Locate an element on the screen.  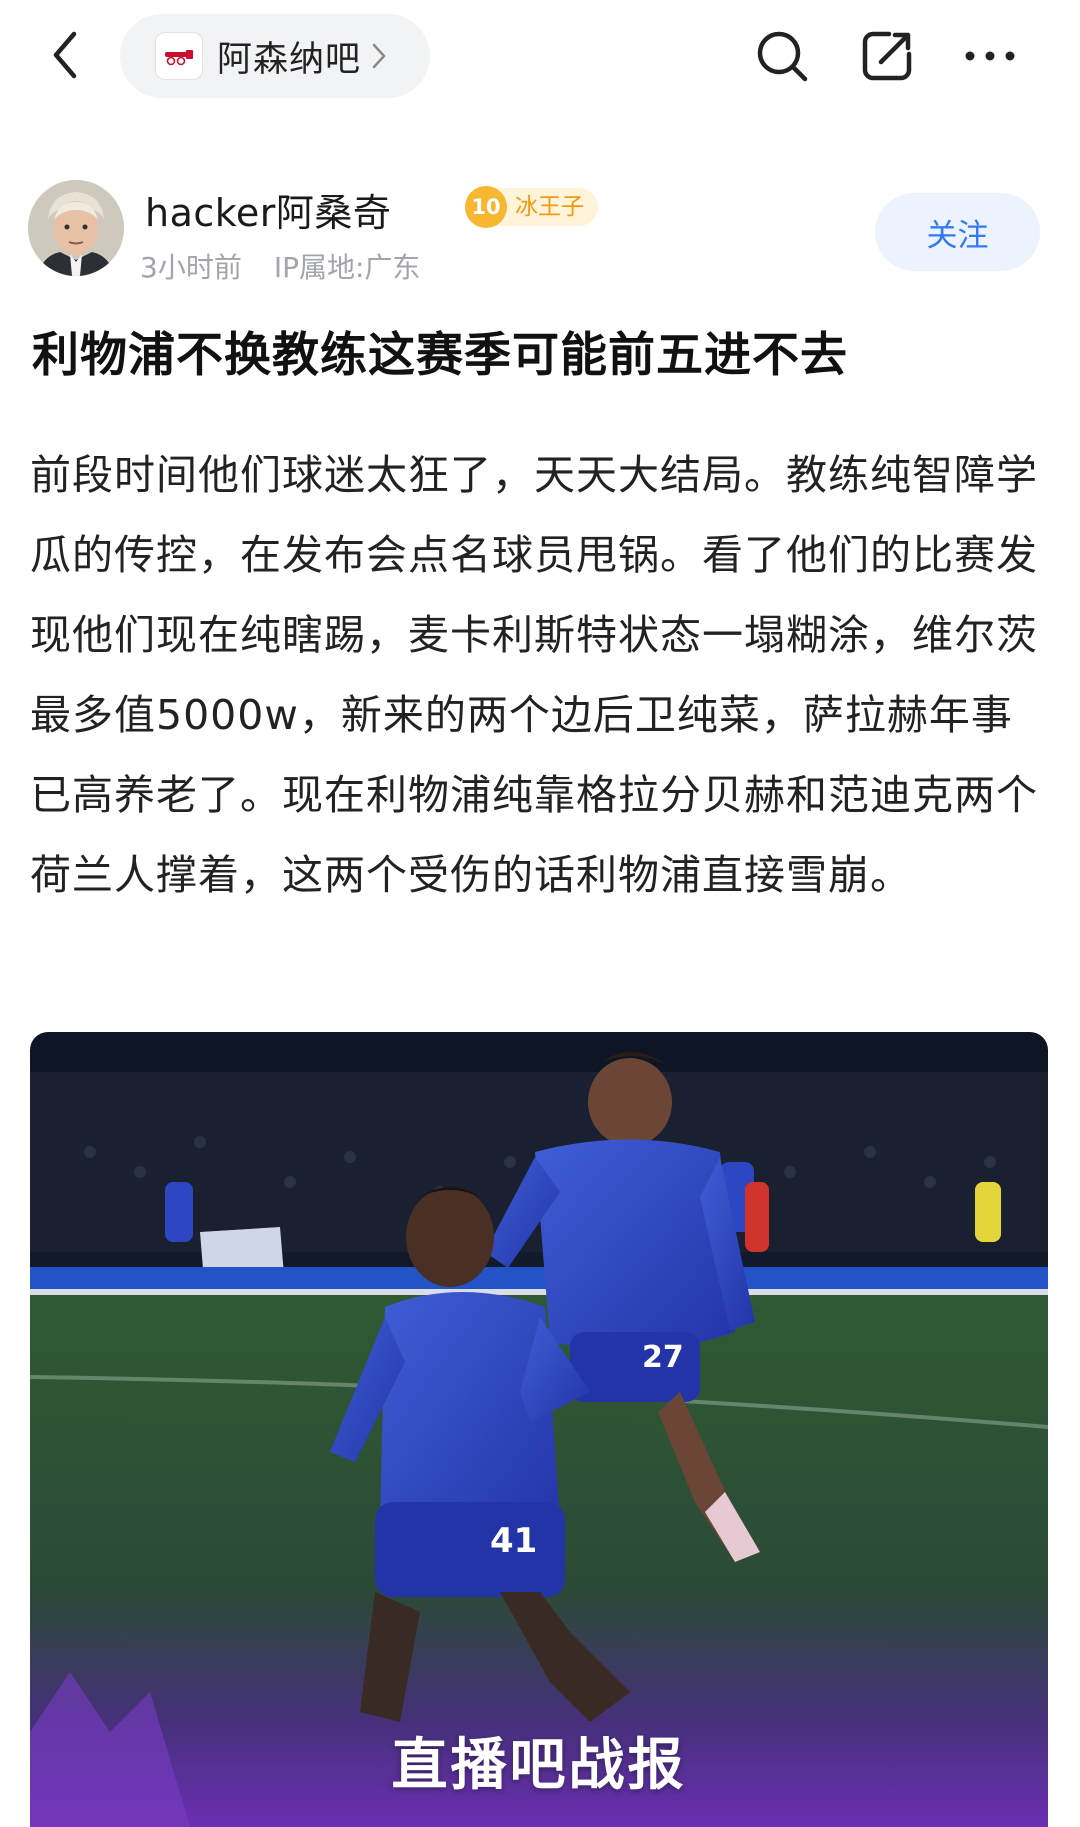
edit-share-icon is located at coordinates (887, 56).